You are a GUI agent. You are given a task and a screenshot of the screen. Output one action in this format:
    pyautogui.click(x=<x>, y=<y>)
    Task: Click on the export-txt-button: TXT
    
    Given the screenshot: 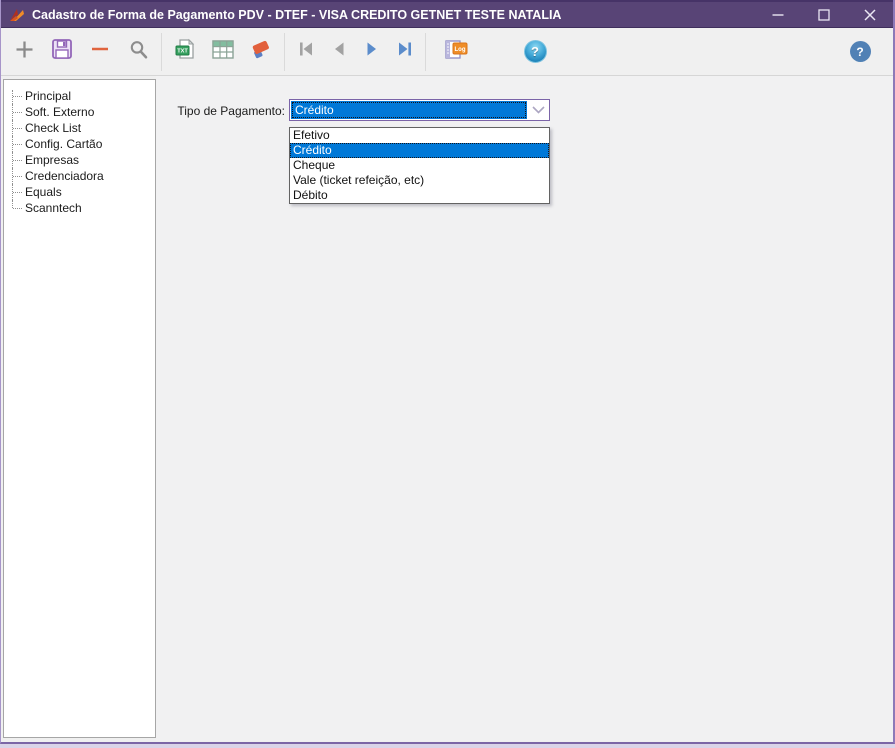 What is the action you would take?
    pyautogui.click(x=185, y=52)
    